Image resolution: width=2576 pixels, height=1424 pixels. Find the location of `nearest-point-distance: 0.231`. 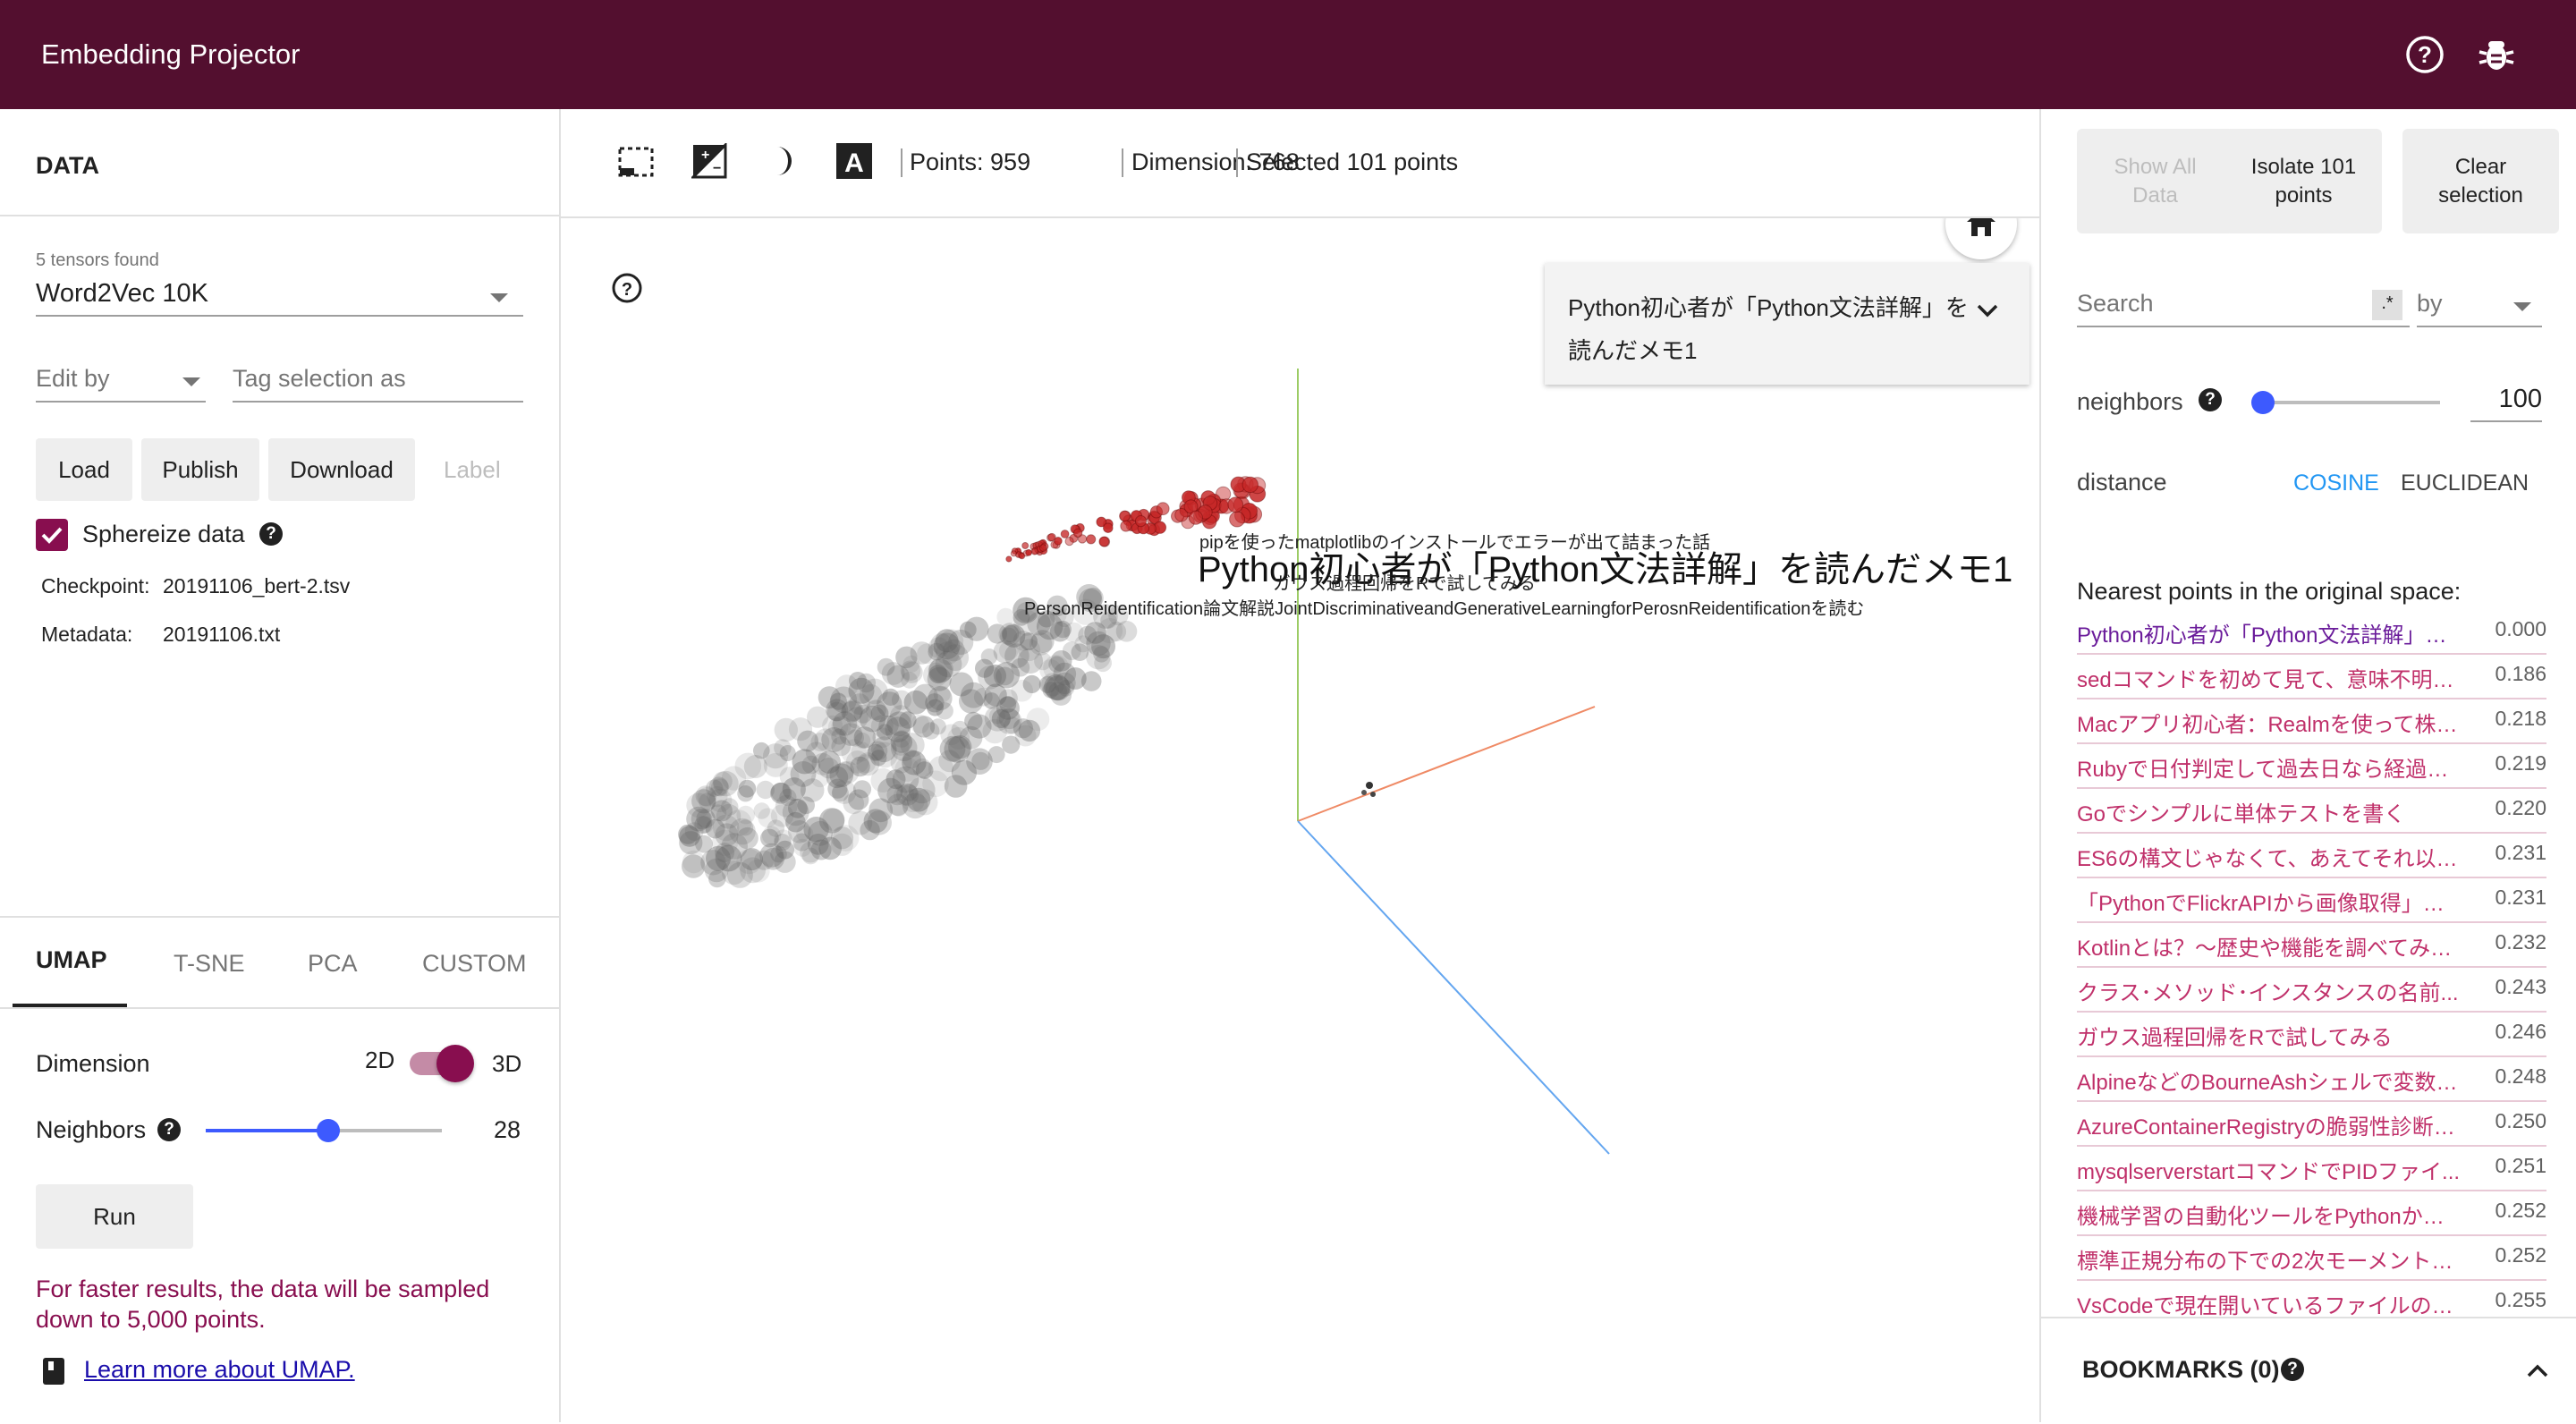

nearest-point-distance: 0.231 is located at coordinates (2520, 852).